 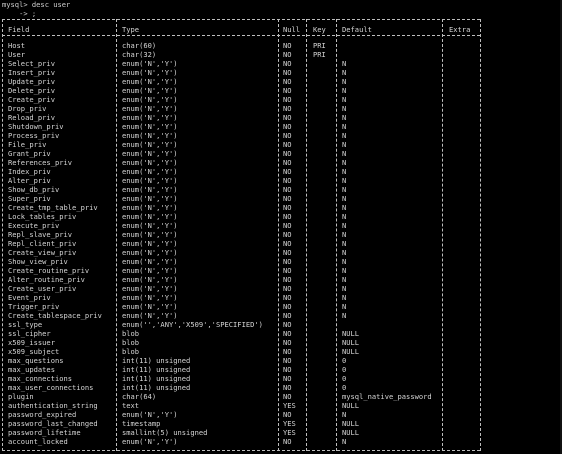 What do you see at coordinates (319, 29) in the screenshot?
I see `header-key: Key` at bounding box center [319, 29].